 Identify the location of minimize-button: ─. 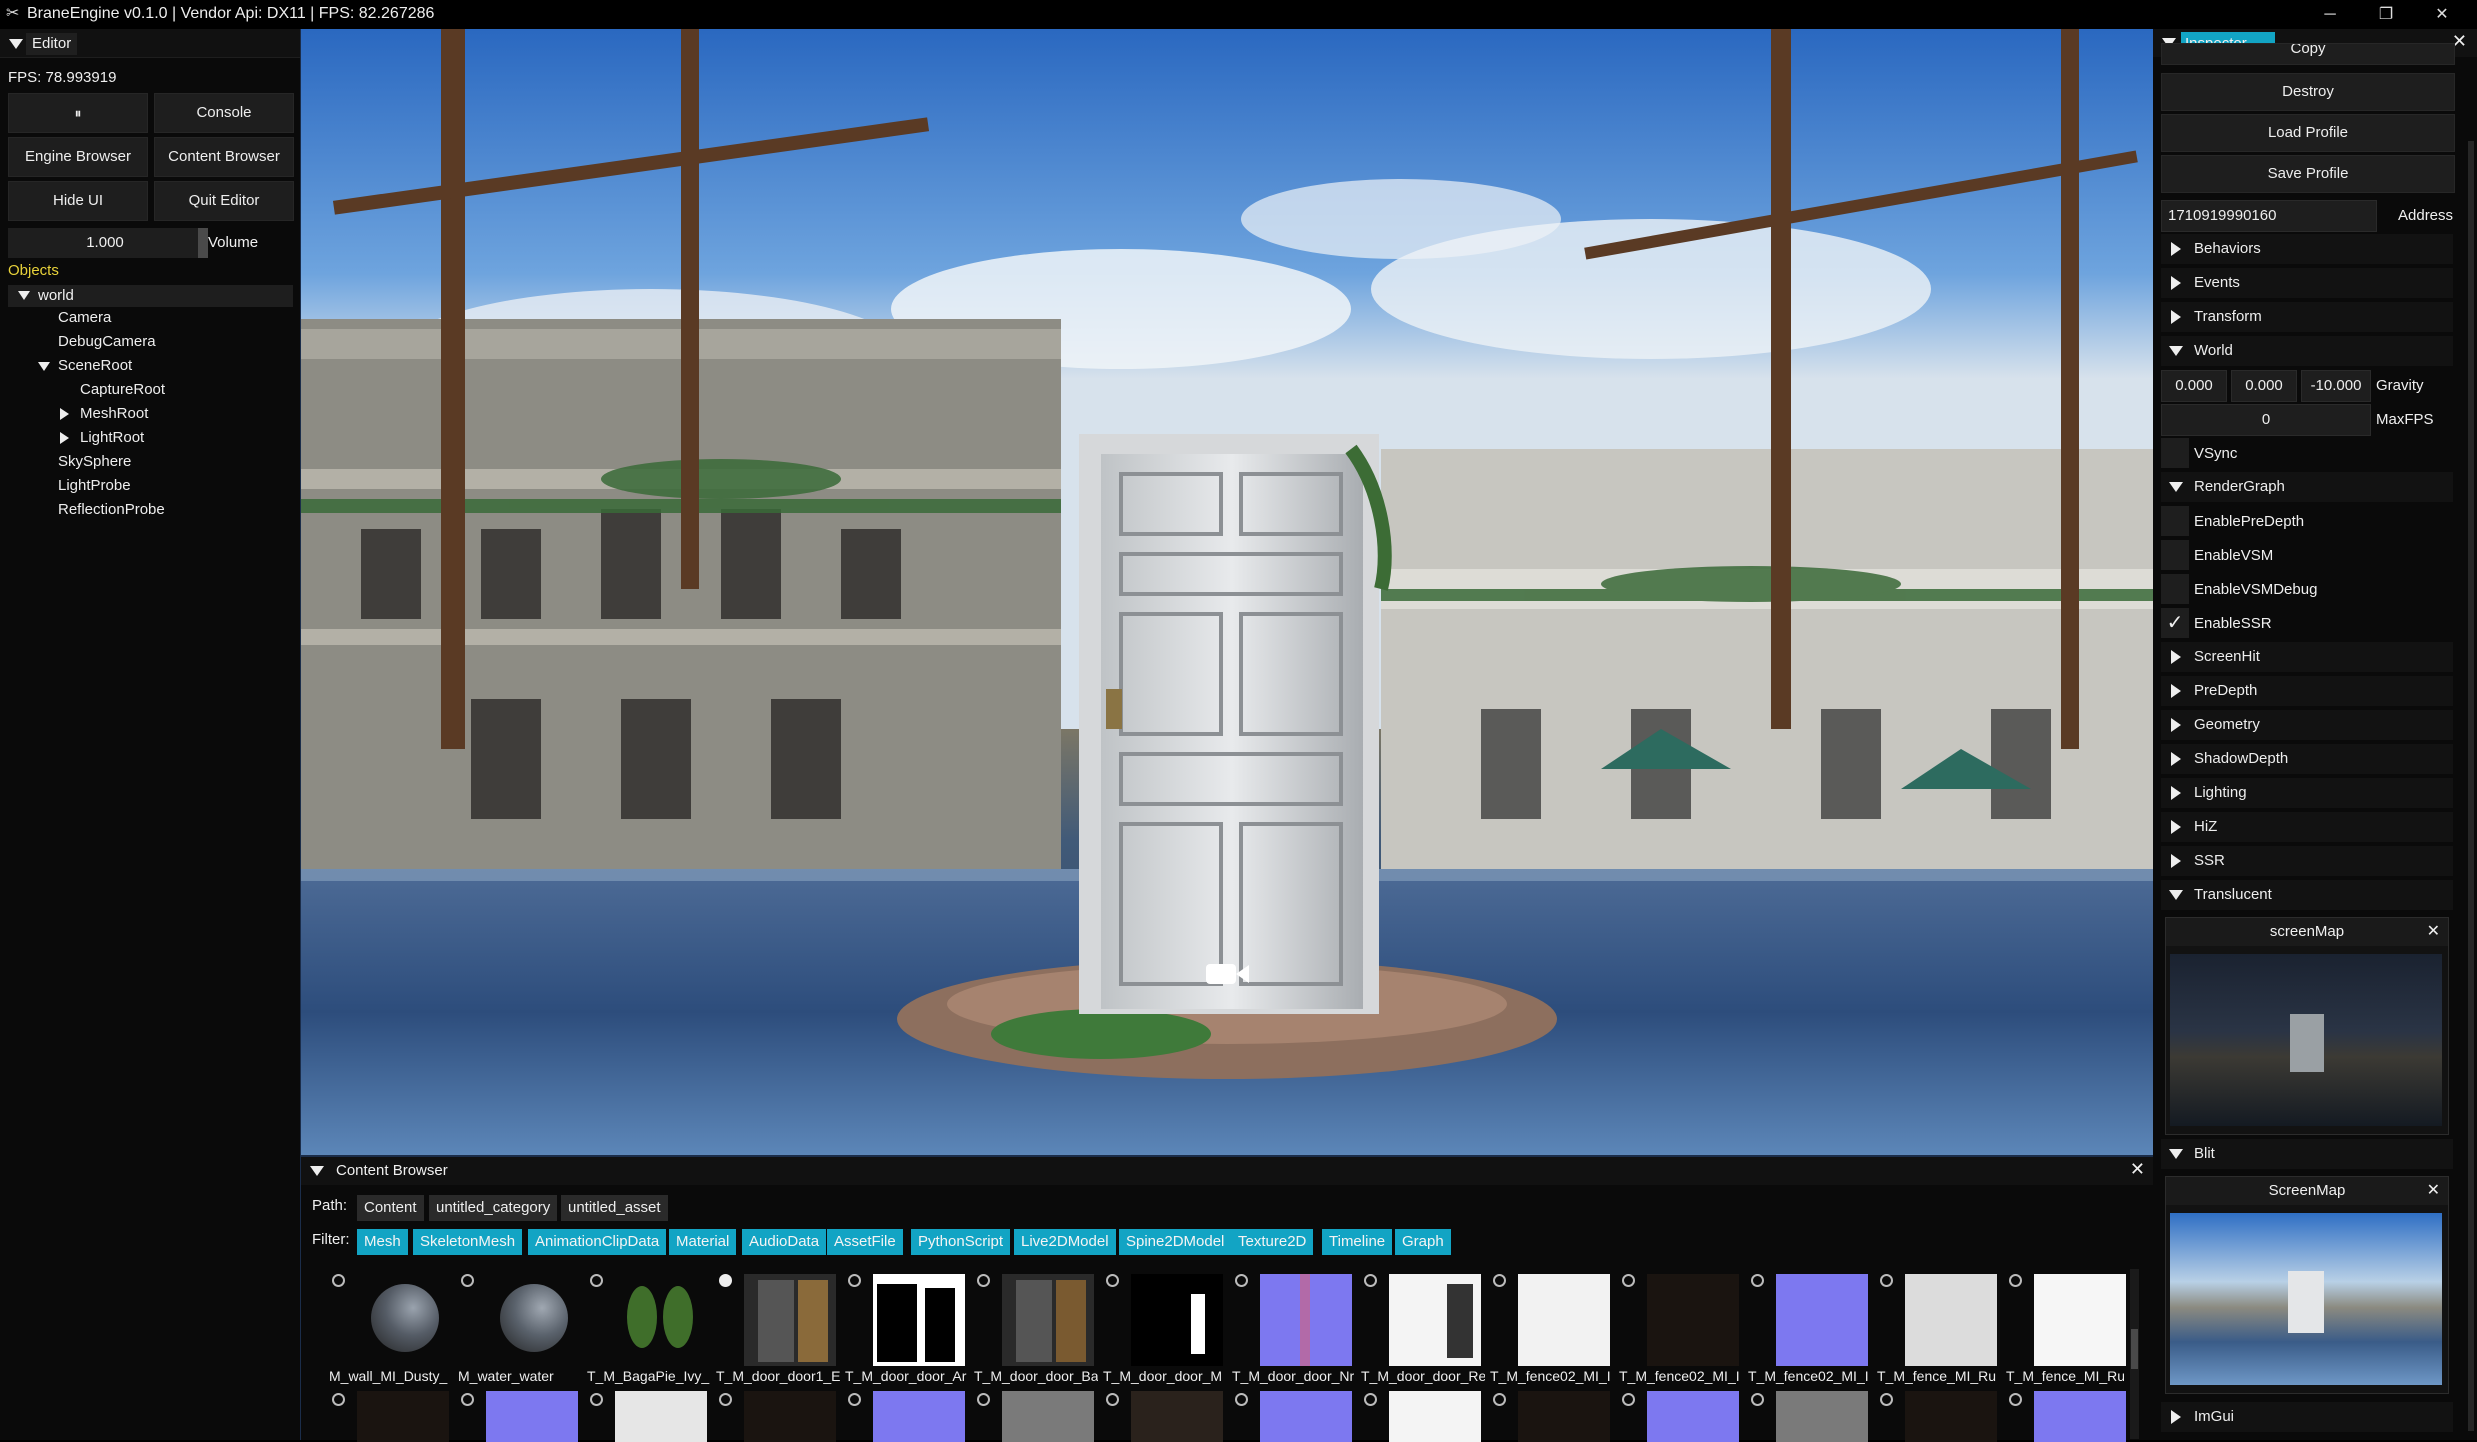
(2330, 14).